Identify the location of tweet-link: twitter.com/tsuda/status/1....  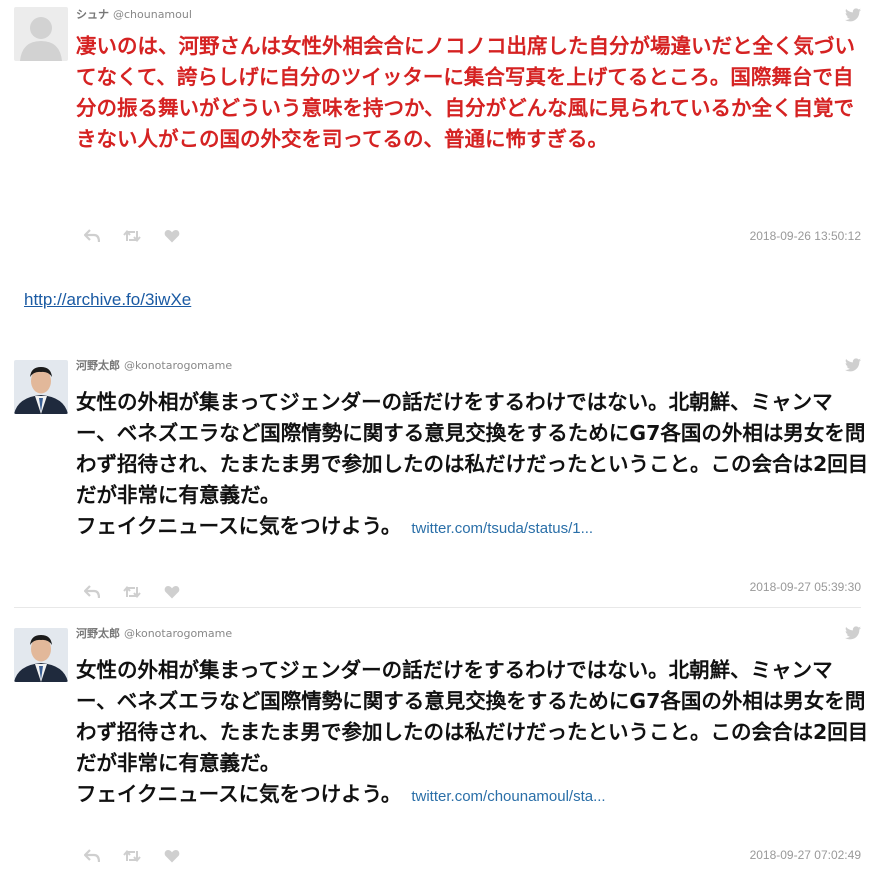
(502, 528).